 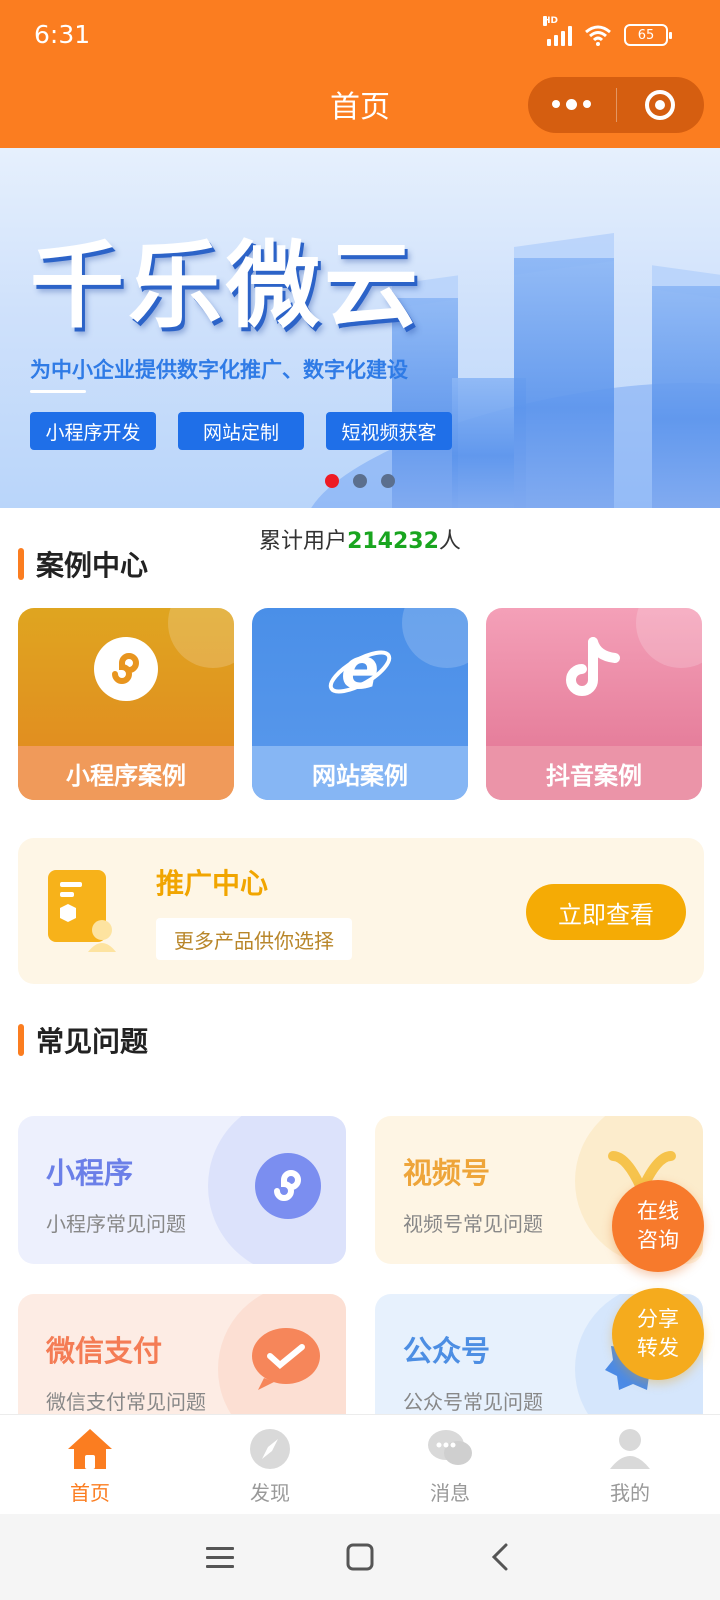 I want to click on faq-title: 微信支付, so click(x=104, y=1351).